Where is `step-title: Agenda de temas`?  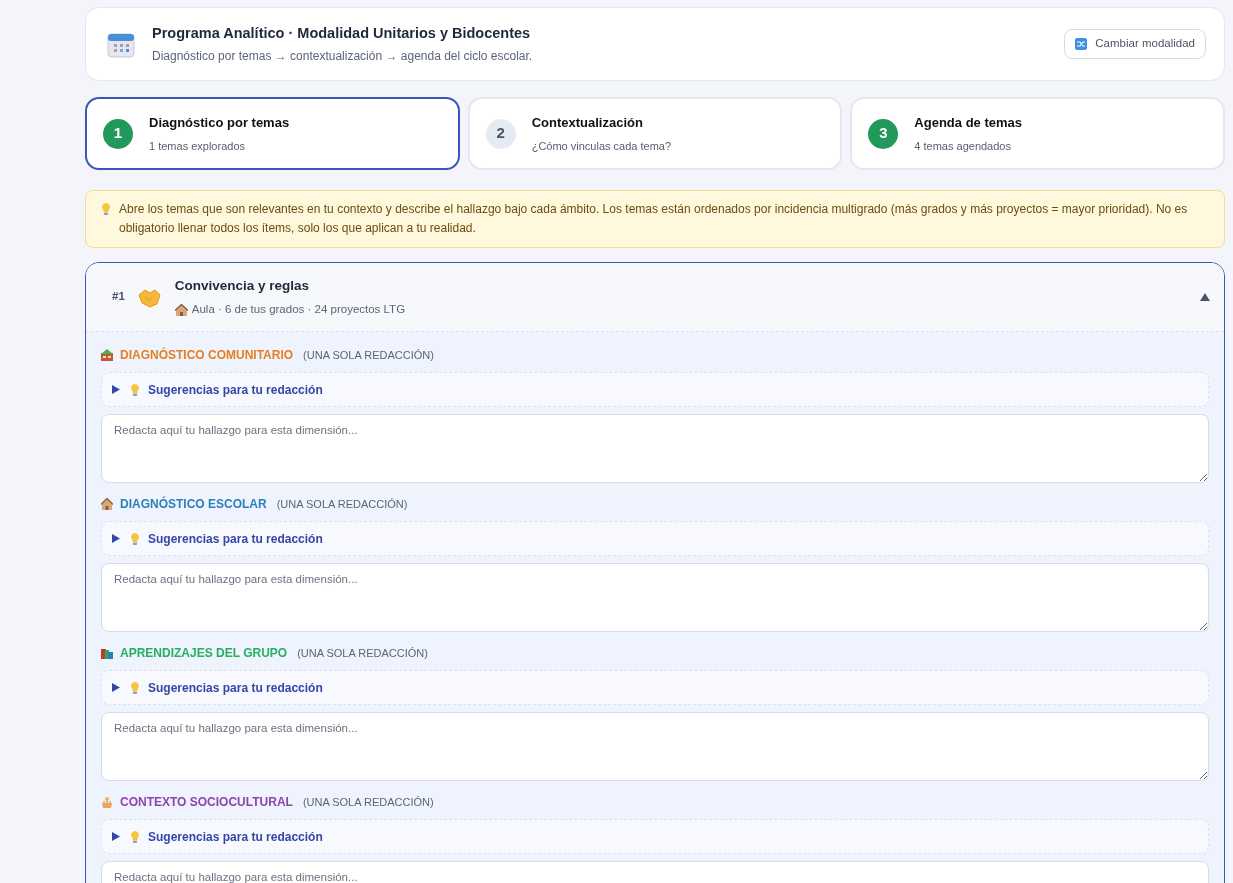
step-title: Agenda de temas is located at coordinates (968, 122).